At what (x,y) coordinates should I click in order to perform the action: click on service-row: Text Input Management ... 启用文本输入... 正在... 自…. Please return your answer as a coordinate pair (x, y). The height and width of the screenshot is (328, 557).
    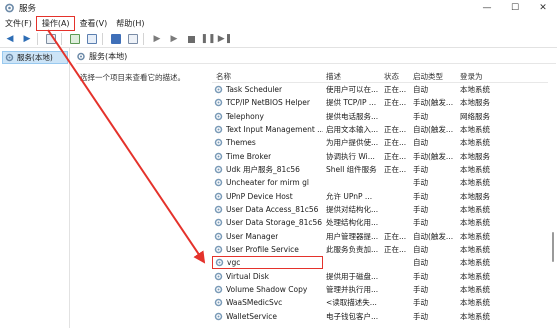
    Looking at the image, I should click on (380, 129).